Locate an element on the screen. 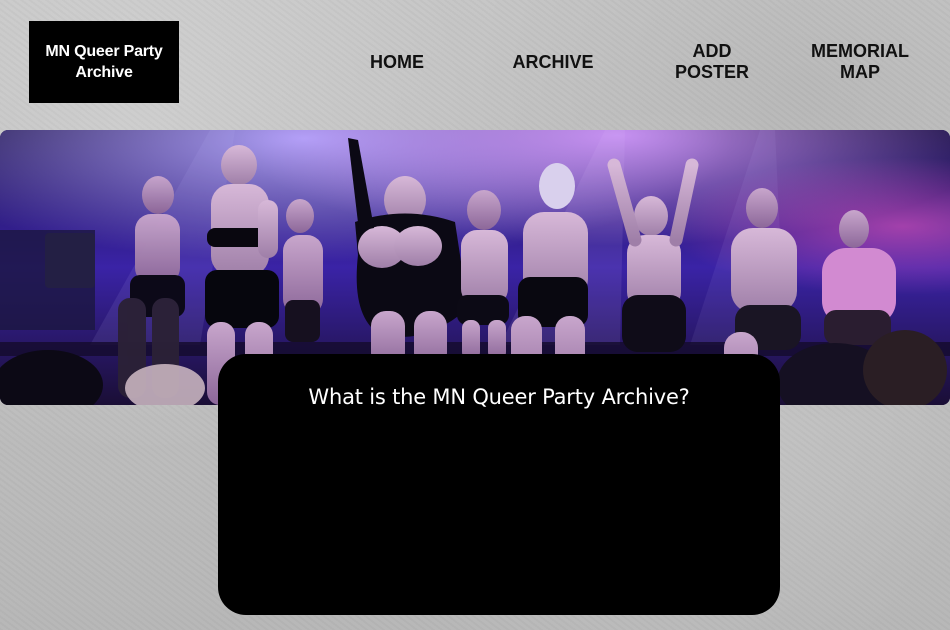 The height and width of the screenshot is (630, 950). site-logo: MN Queer Party Archive is located at coordinates (104, 62).